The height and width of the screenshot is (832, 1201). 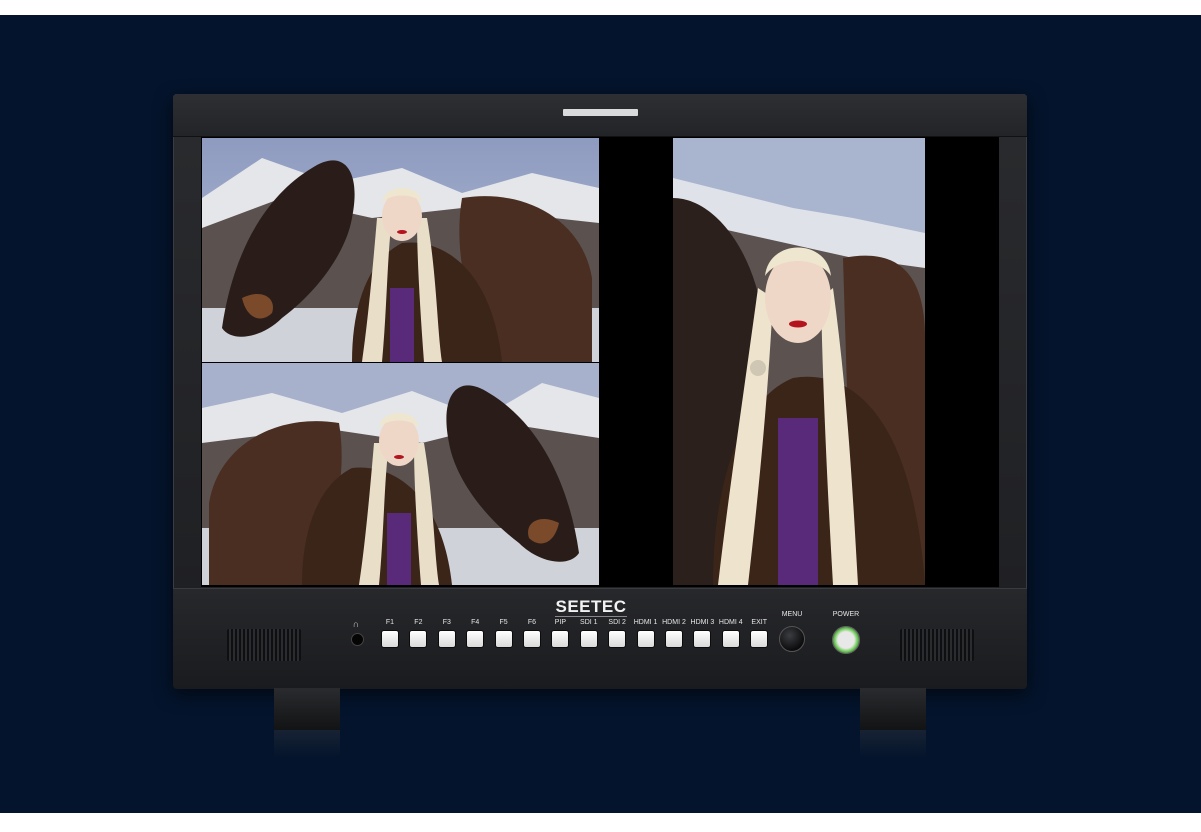 What do you see at coordinates (532, 639) in the screenshot?
I see `f6-button` at bounding box center [532, 639].